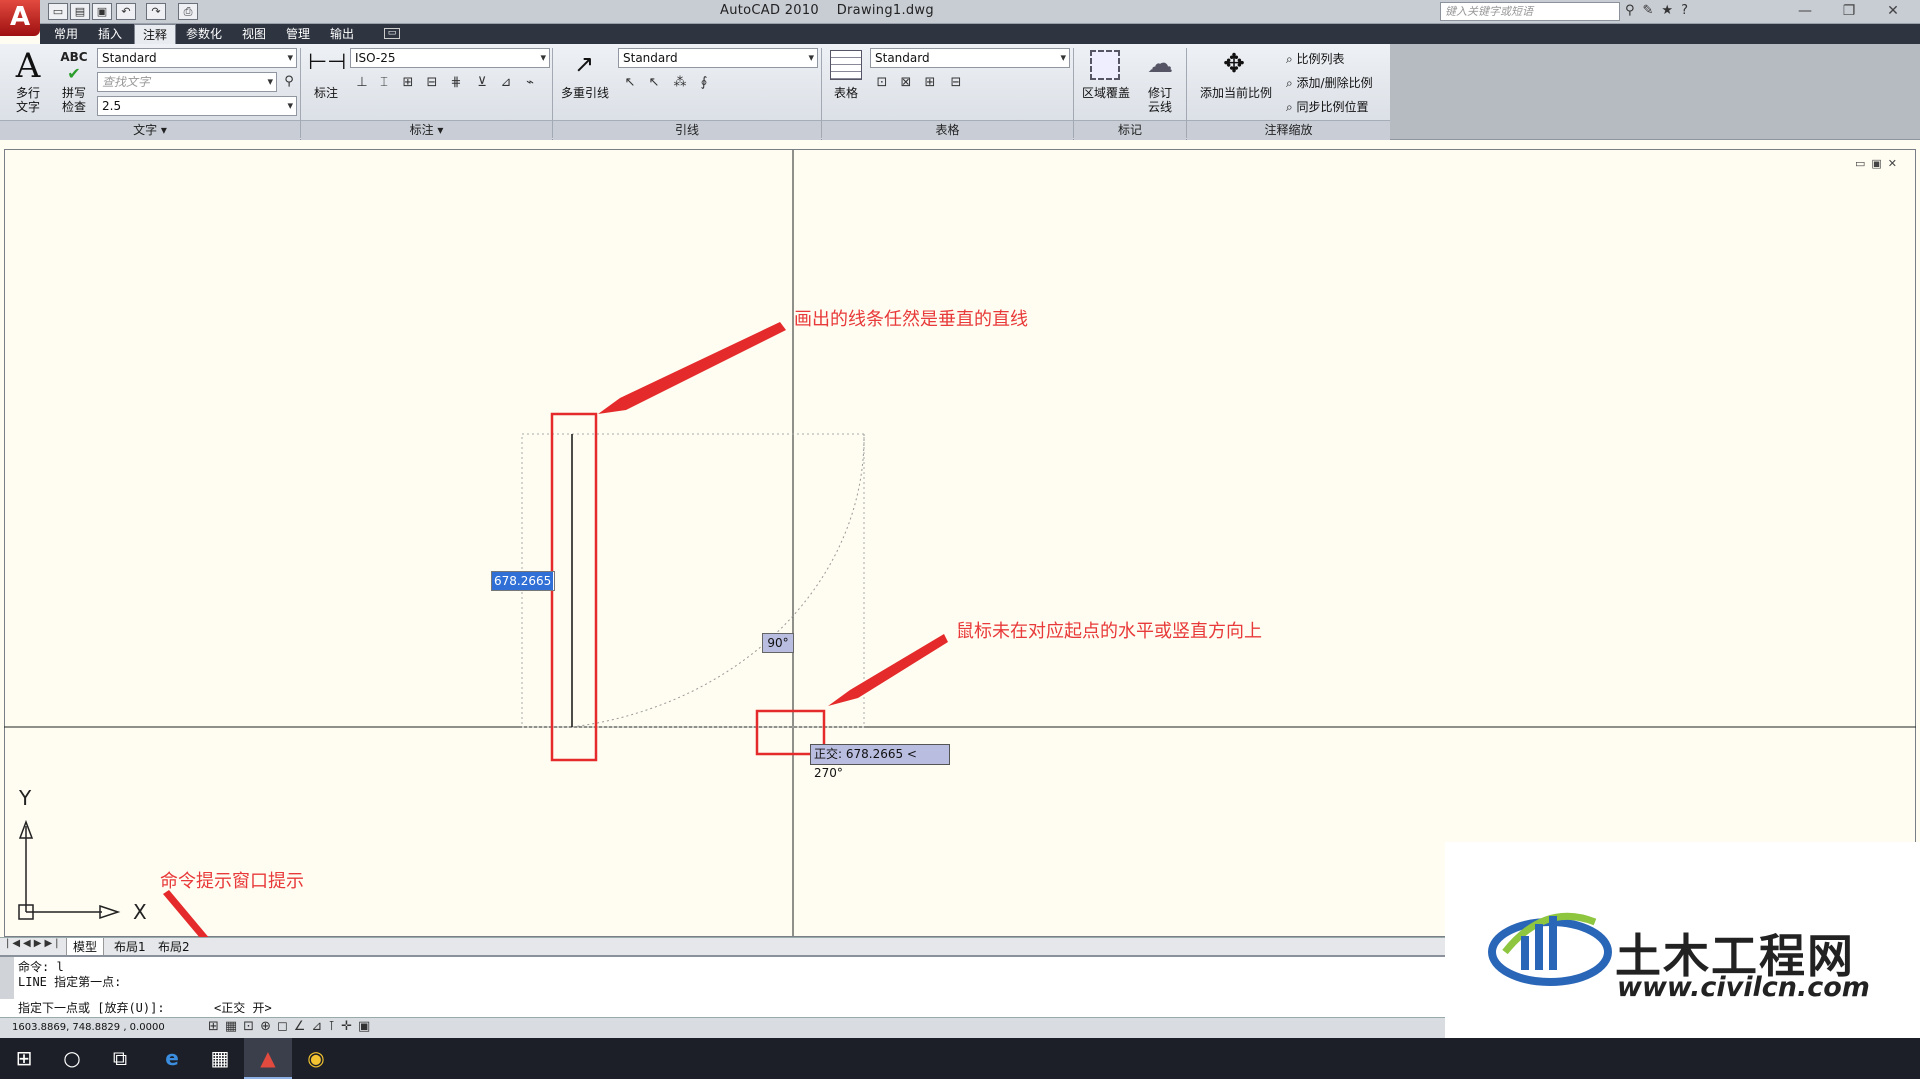 This screenshot has height=1079, width=1920. What do you see at coordinates (70, 982) in the screenshot?
I see `command-history-line-2: LINE 指定第一点:` at bounding box center [70, 982].